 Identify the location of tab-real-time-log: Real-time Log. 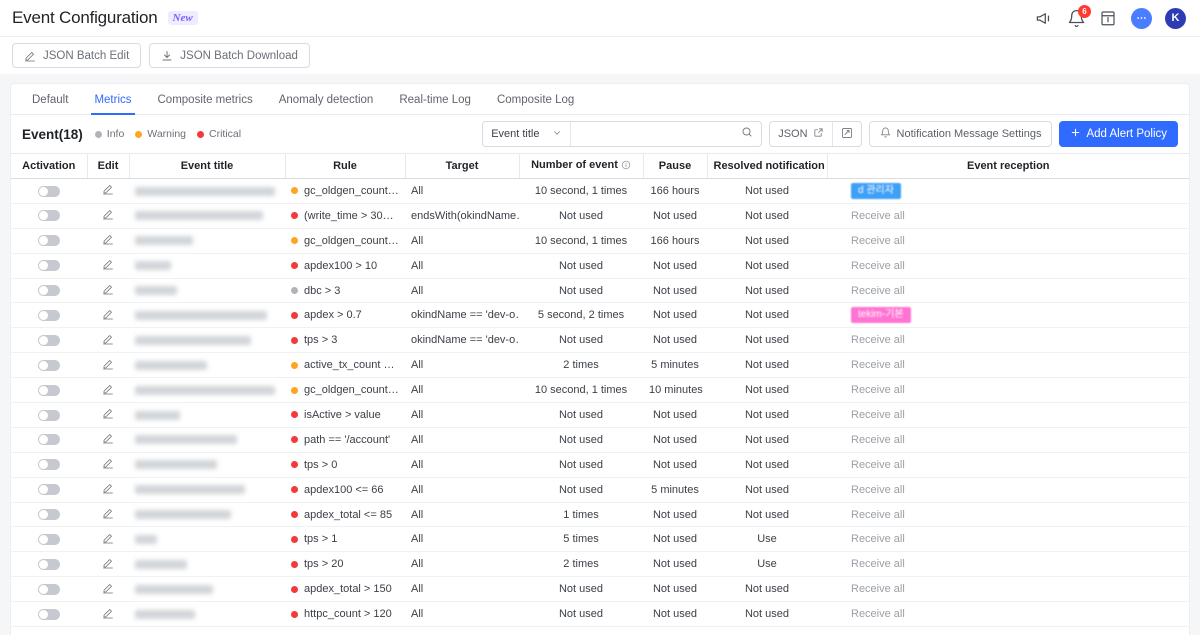
(435, 104).